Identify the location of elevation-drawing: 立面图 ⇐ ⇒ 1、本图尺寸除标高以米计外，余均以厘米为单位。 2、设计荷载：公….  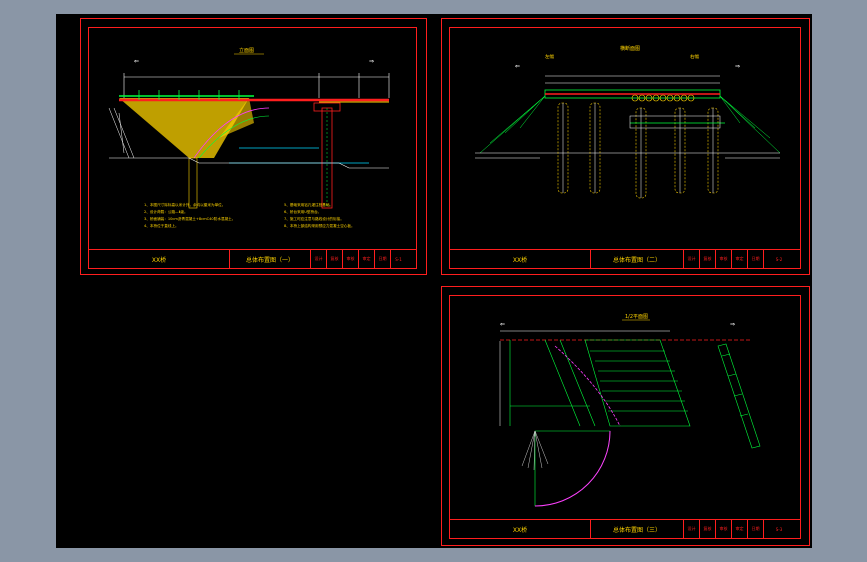
(249, 137).